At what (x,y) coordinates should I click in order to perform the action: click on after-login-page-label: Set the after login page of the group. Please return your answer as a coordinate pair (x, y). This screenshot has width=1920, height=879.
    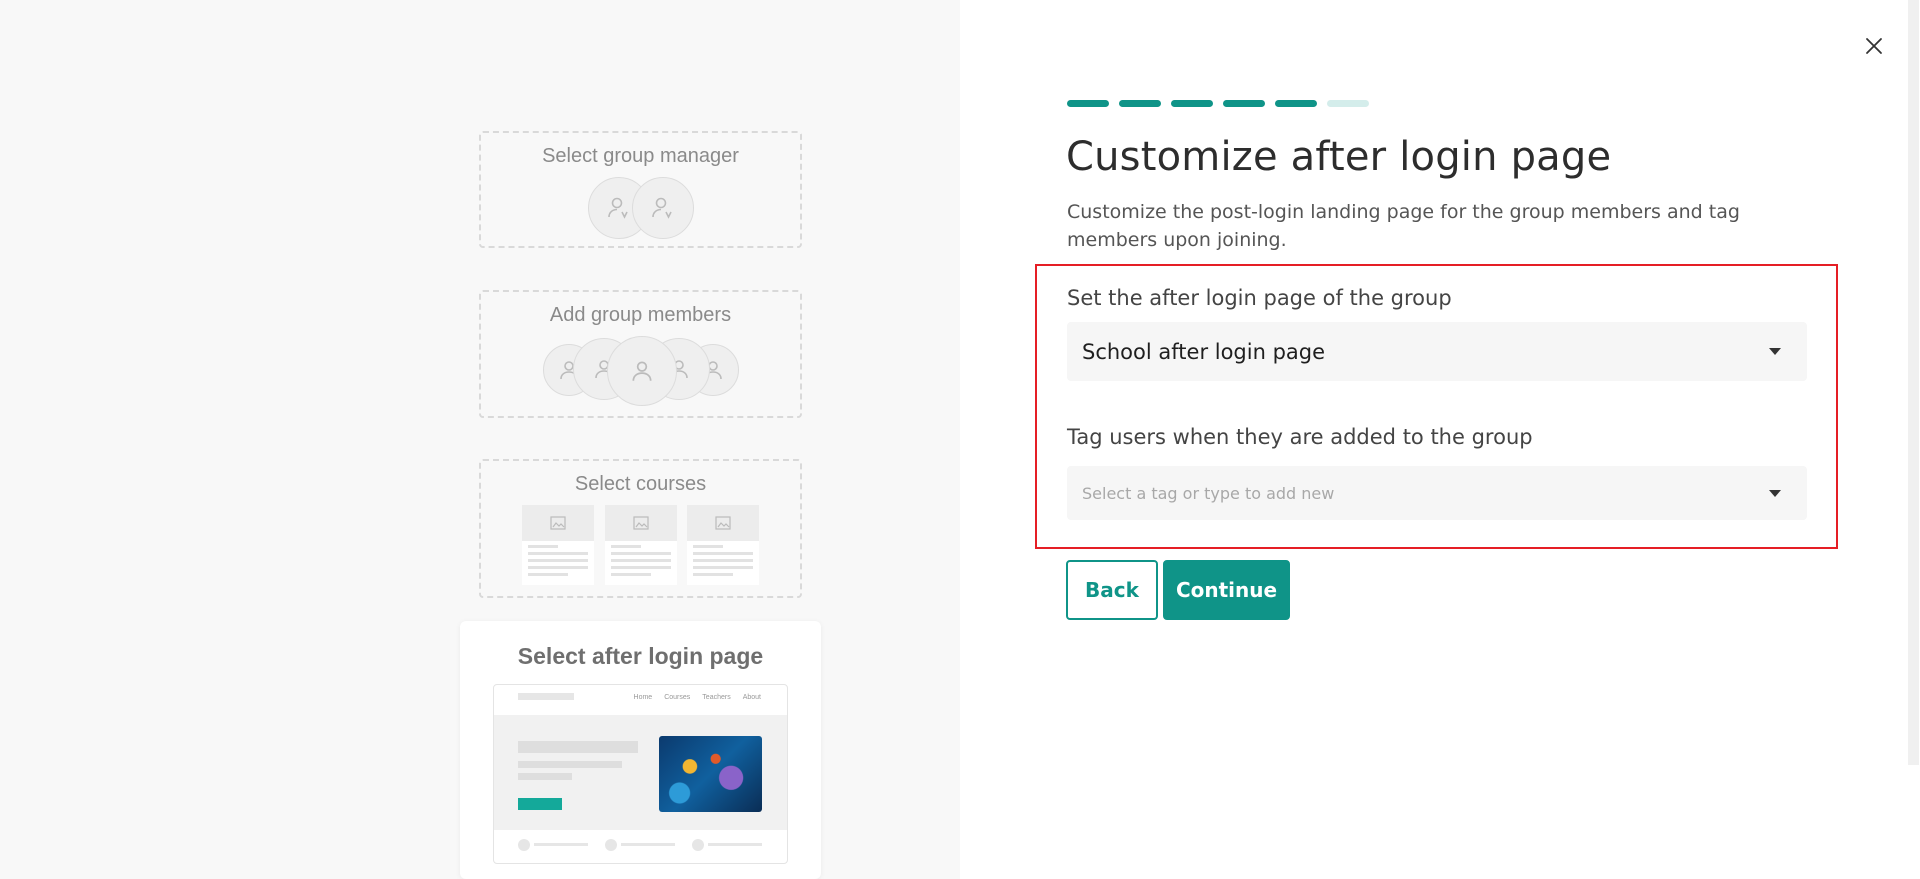
    Looking at the image, I should click on (1259, 298).